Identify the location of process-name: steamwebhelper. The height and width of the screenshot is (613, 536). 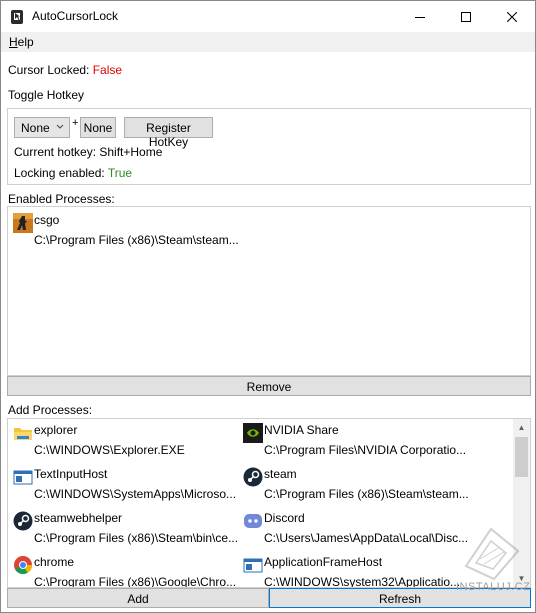
(78, 518).